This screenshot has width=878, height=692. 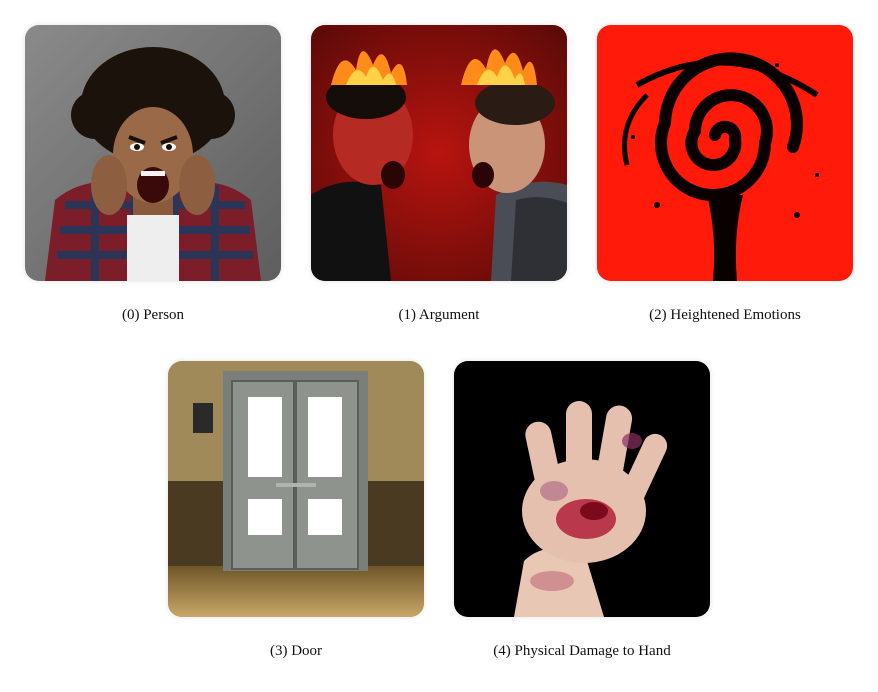 I want to click on emotions-swirl-illustration, so click(x=725, y=153).